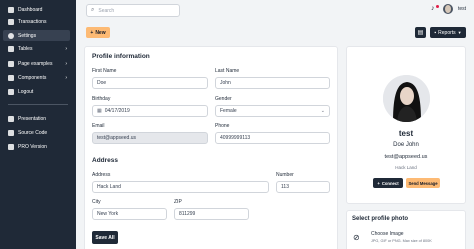  Describe the element at coordinates (11, 118) in the screenshot. I see `presentation-icon` at that location.